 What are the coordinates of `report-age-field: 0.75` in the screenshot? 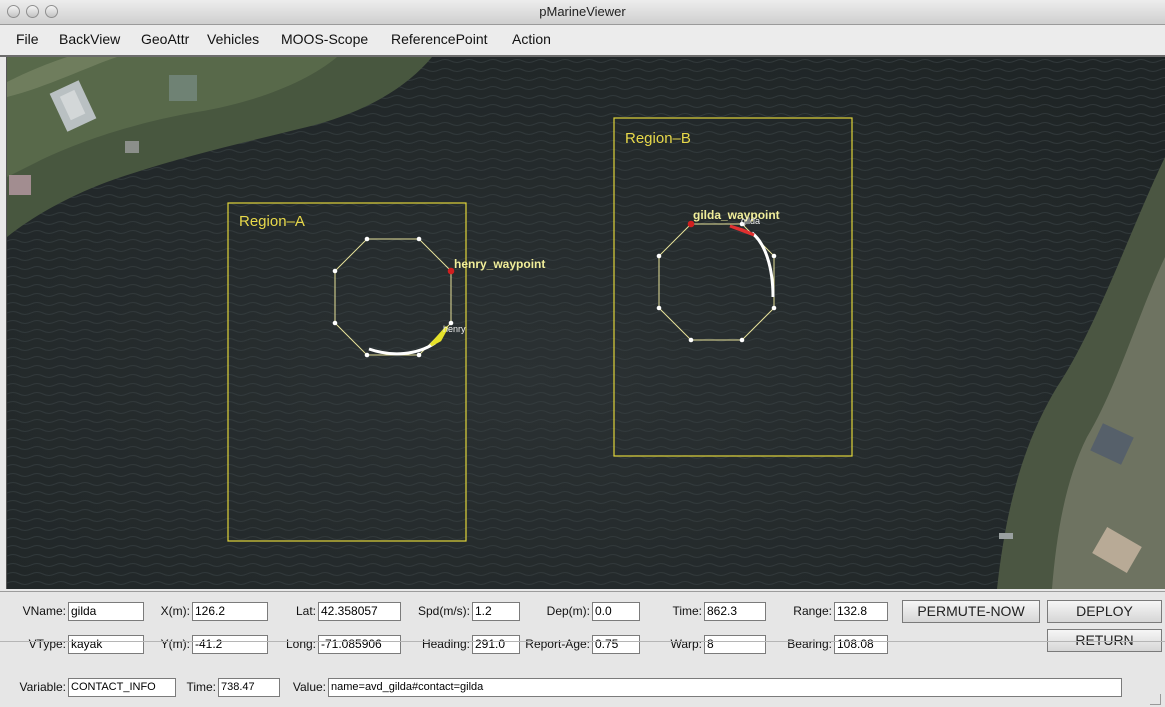 It's located at (616, 644).